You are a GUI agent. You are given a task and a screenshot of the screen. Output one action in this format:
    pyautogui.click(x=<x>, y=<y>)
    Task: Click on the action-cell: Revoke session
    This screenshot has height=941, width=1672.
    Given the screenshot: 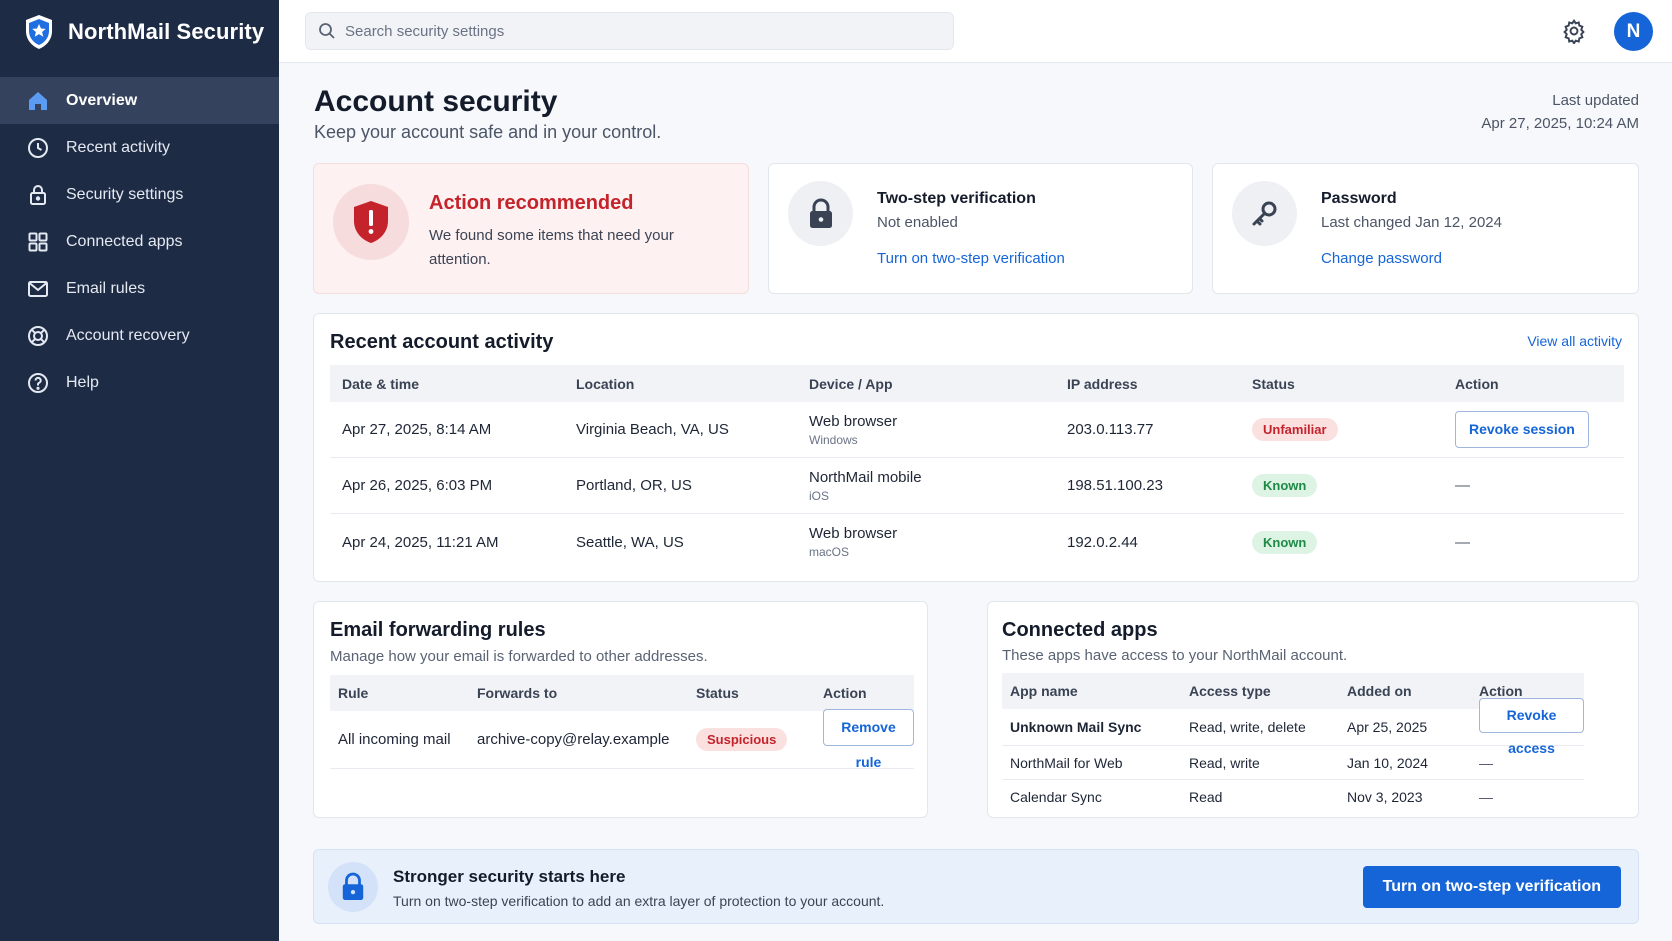 What is the action you would take?
    pyautogui.click(x=1528, y=429)
    